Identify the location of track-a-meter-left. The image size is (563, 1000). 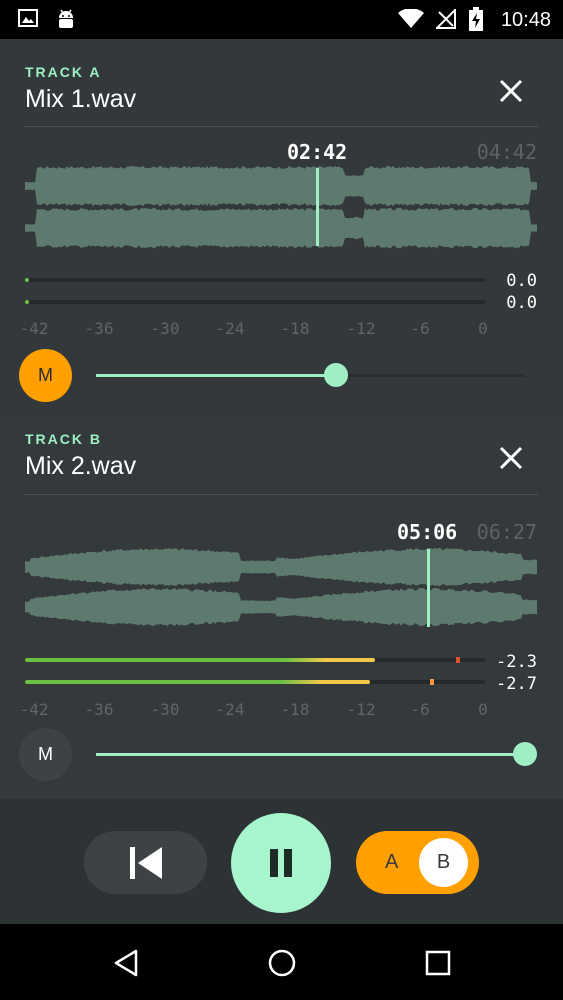
(255, 280).